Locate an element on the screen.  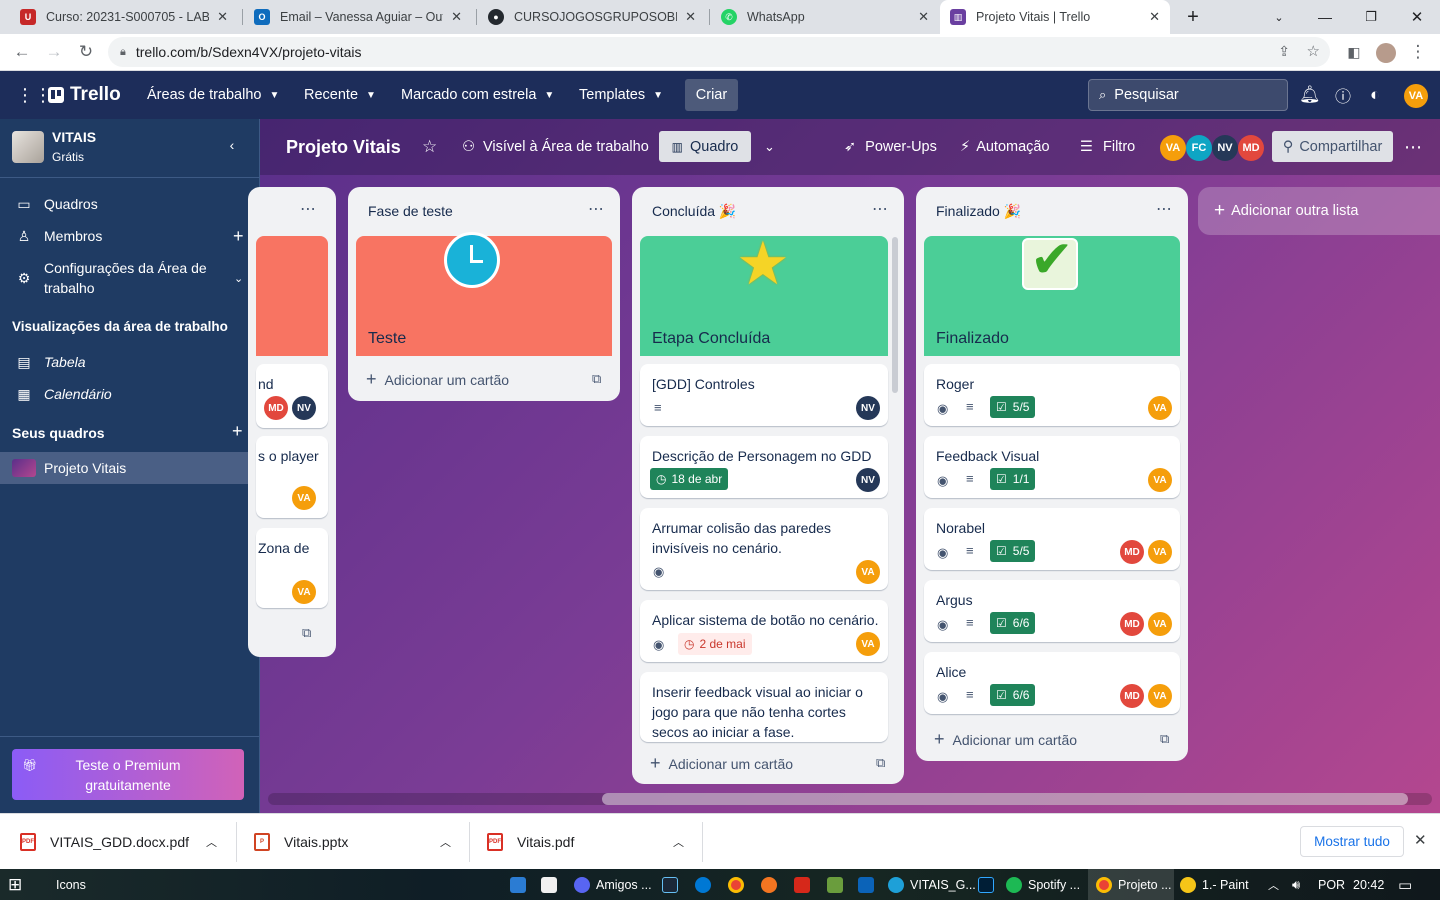
bookmark-star-icon: ☆ is located at coordinates (1313, 51).